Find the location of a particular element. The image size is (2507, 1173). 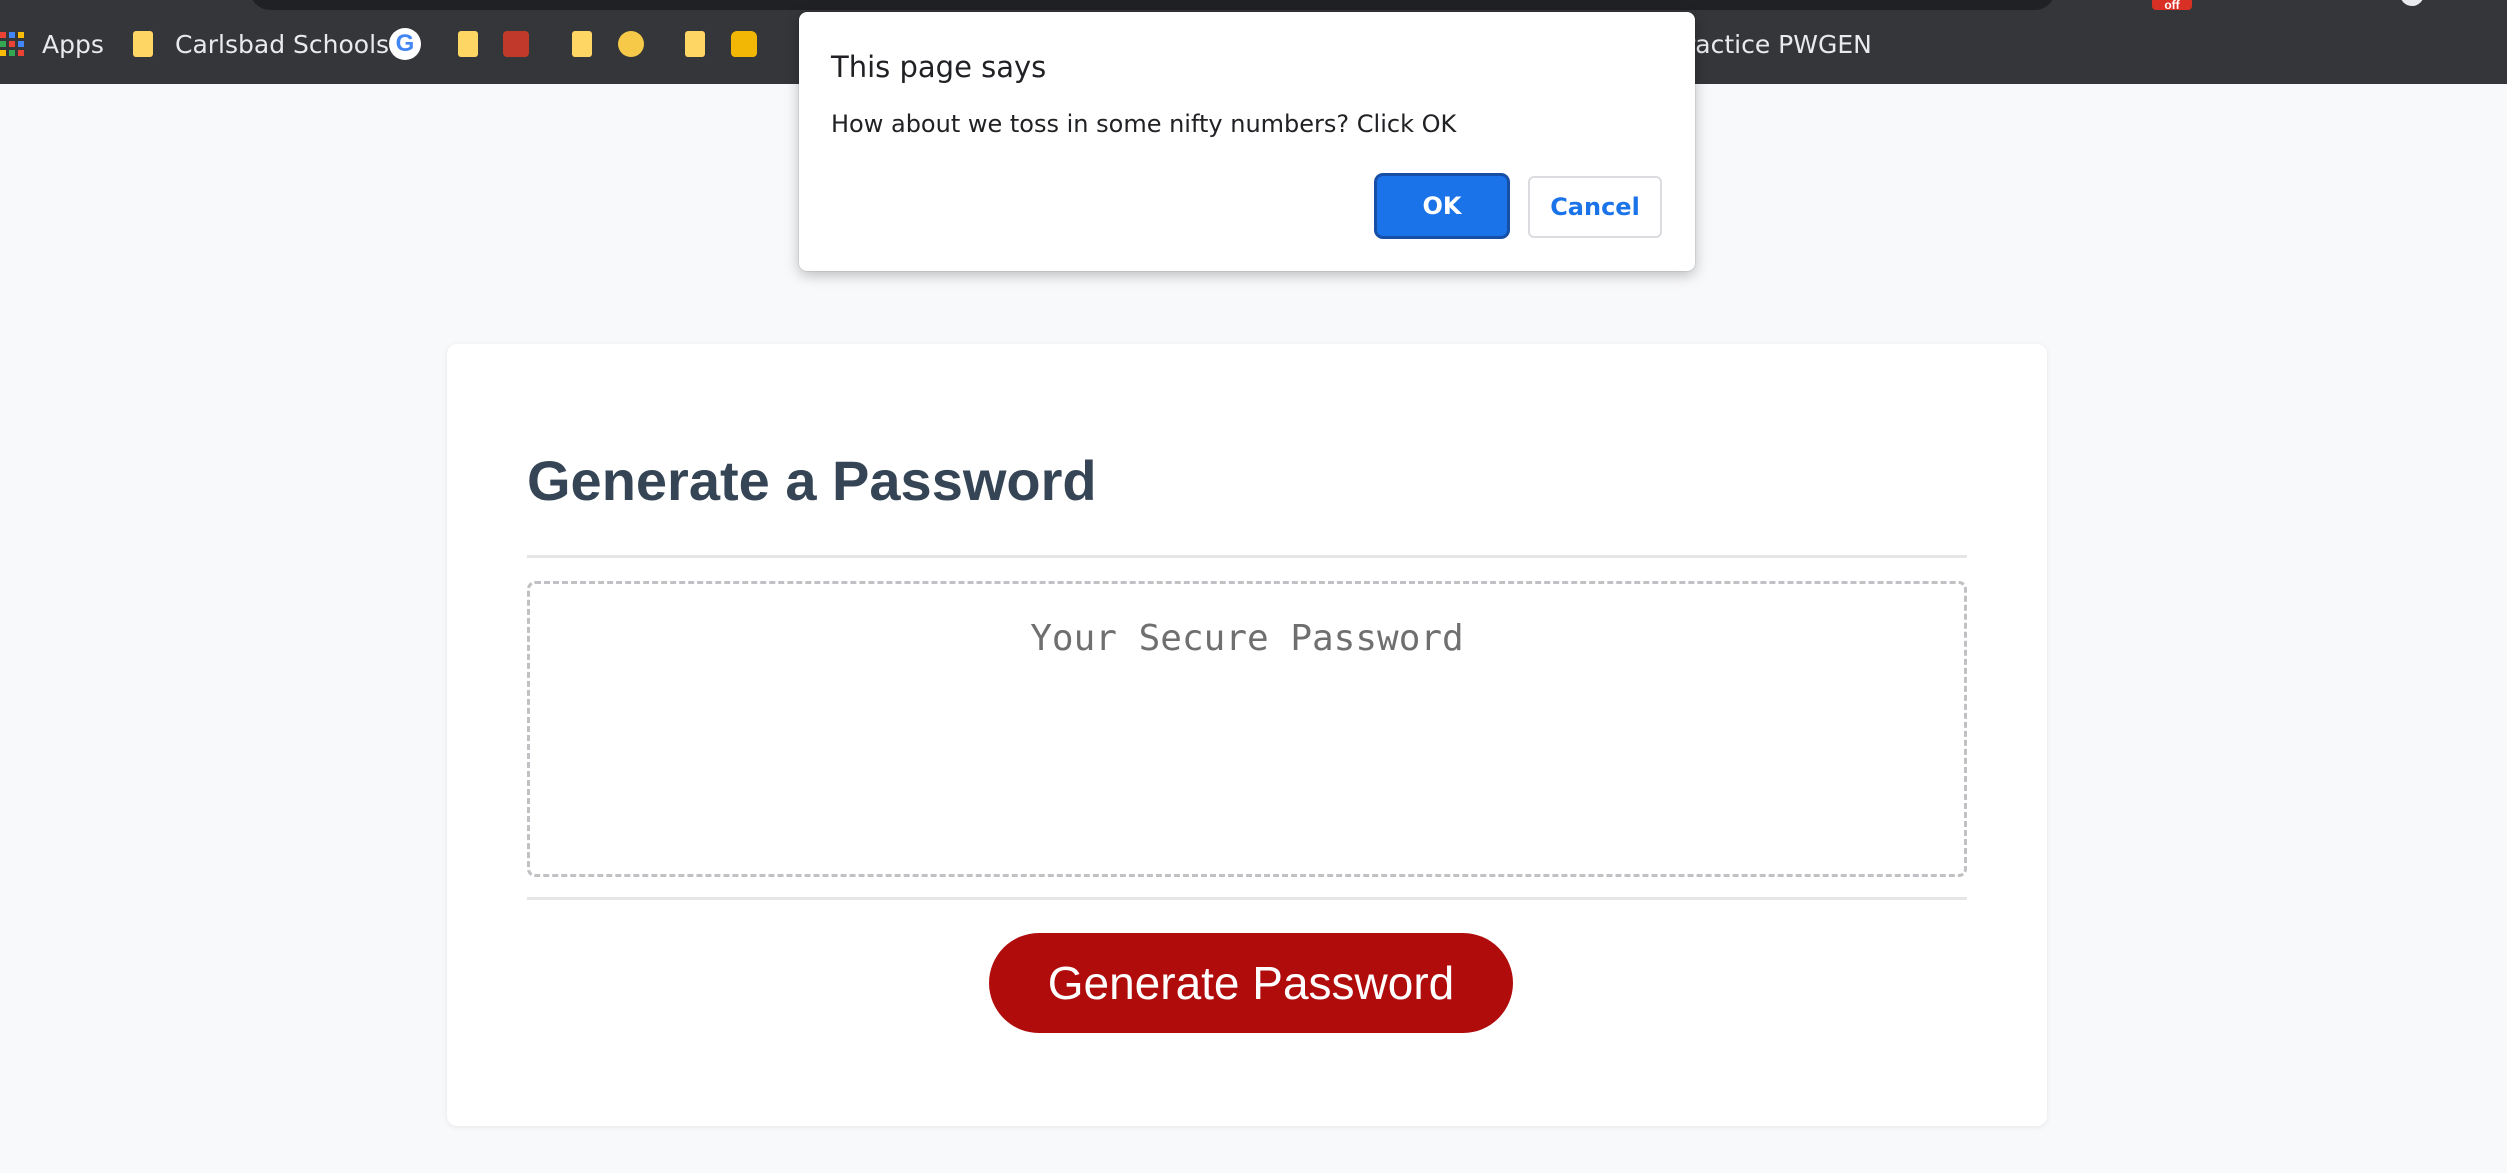

bookmark-school is located at coordinates (516, 44).